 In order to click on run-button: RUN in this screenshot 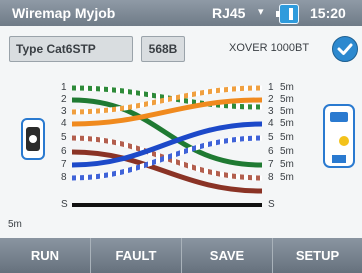, I will do `click(45, 255)`.